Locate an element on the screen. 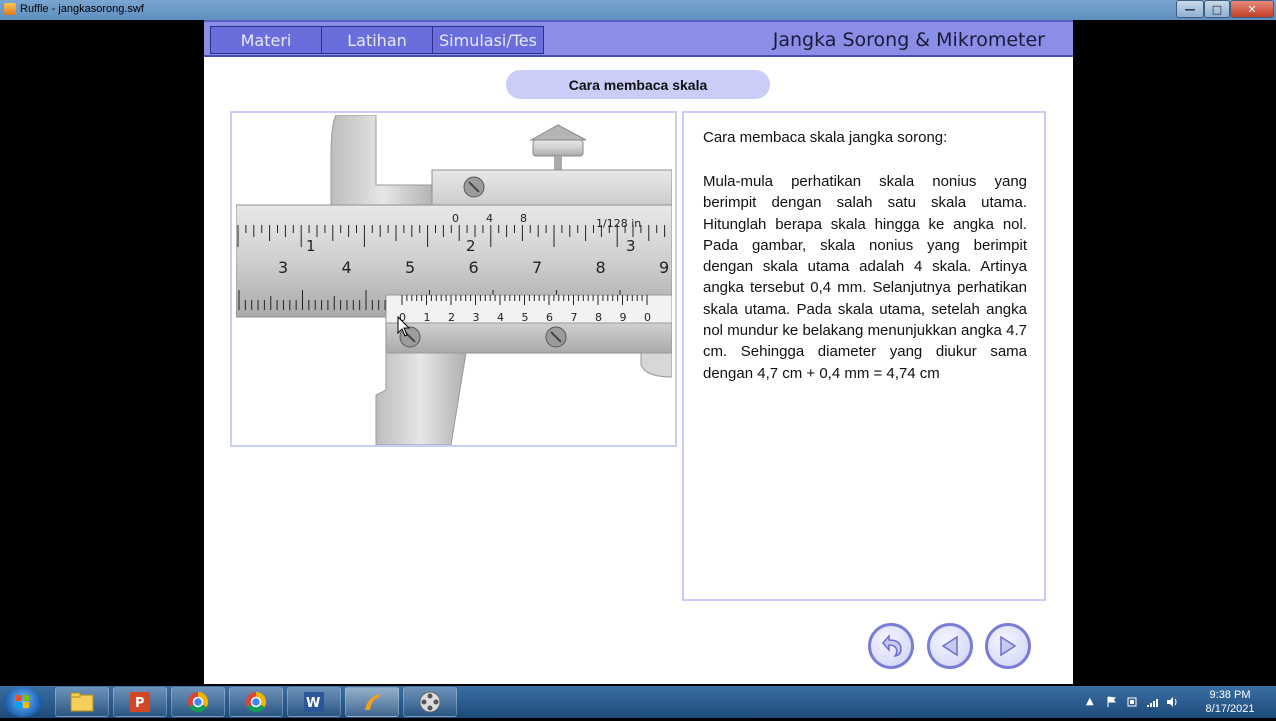 The height and width of the screenshot is (721, 1276). word-icon: W is located at coordinates (314, 702).